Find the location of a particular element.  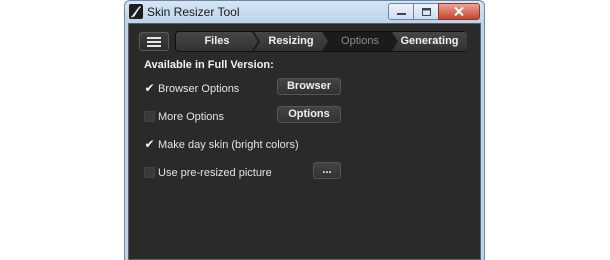

brush-icon is located at coordinates (136, 11).